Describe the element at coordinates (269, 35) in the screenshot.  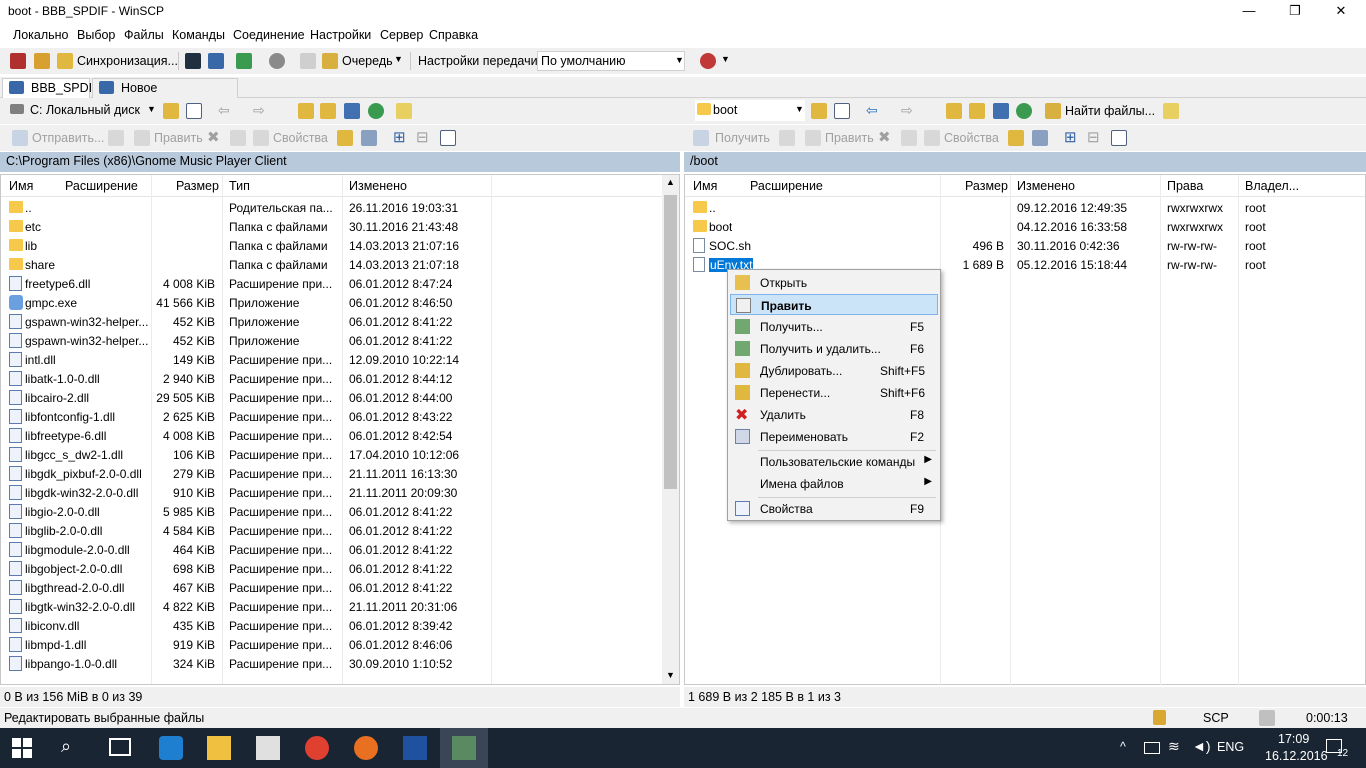
I see `menu-connection: Соединение` at that location.